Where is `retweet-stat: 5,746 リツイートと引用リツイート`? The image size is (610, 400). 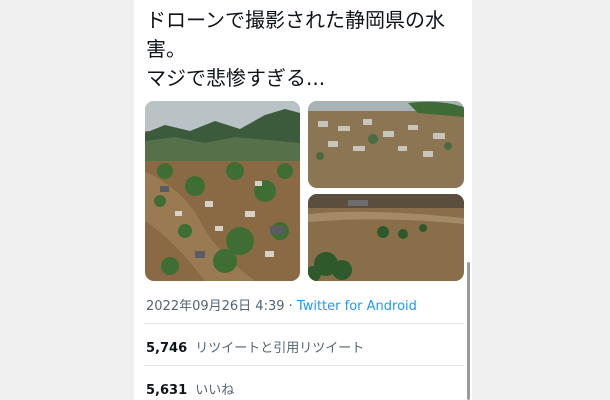 retweet-stat: 5,746 リツイートと引用リツイート is located at coordinates (255, 346).